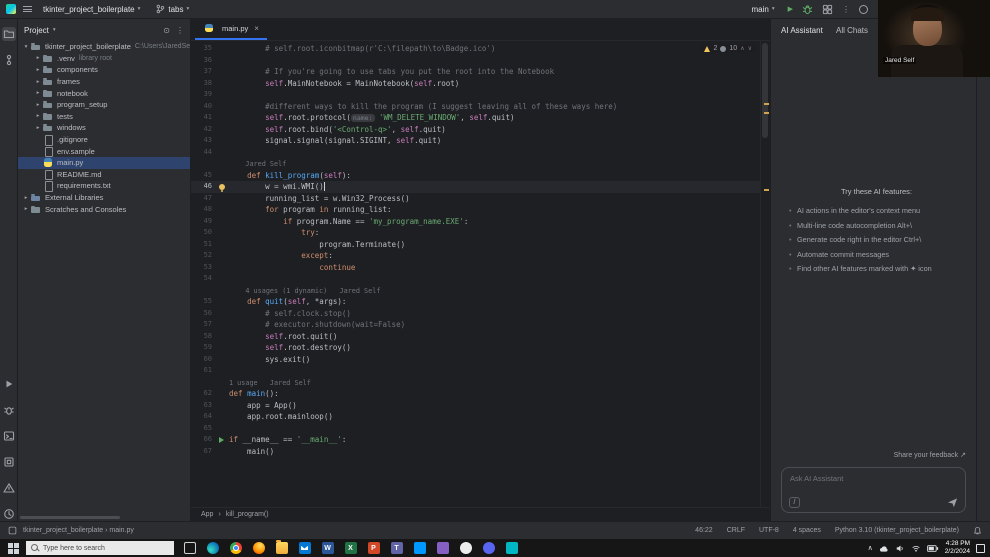  What do you see at coordinates (235, 548) in the screenshot?
I see `taskbar-chrome-icon` at bounding box center [235, 548].